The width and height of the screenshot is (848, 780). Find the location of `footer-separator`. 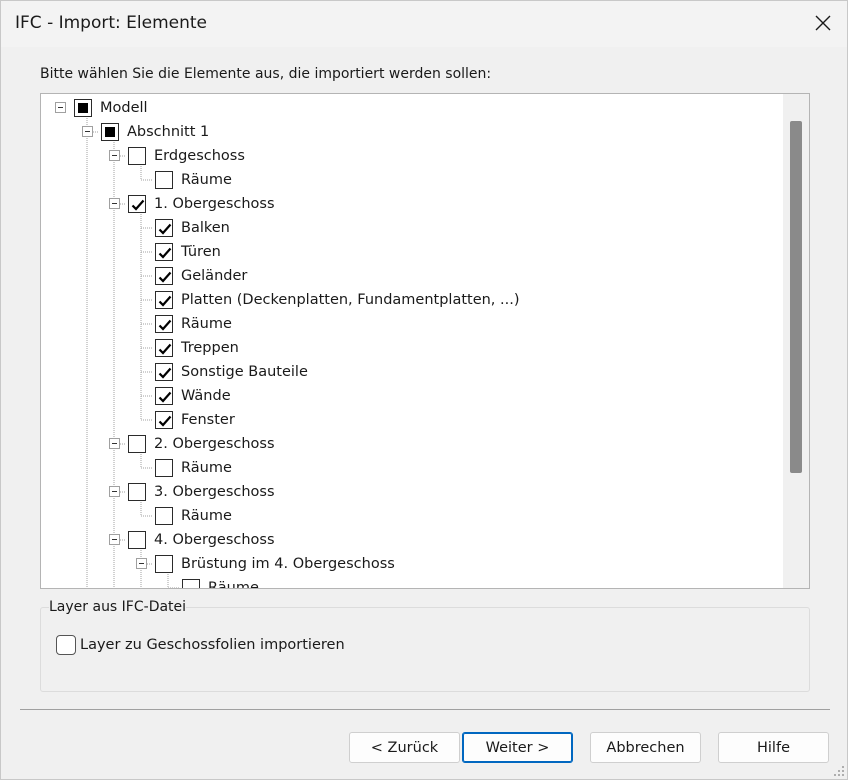

footer-separator is located at coordinates (425, 709).